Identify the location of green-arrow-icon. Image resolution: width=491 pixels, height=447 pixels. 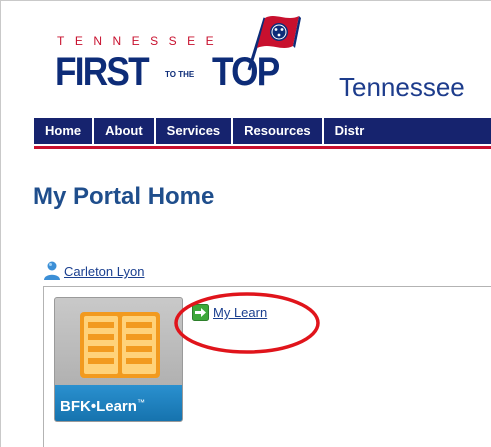
(200, 312).